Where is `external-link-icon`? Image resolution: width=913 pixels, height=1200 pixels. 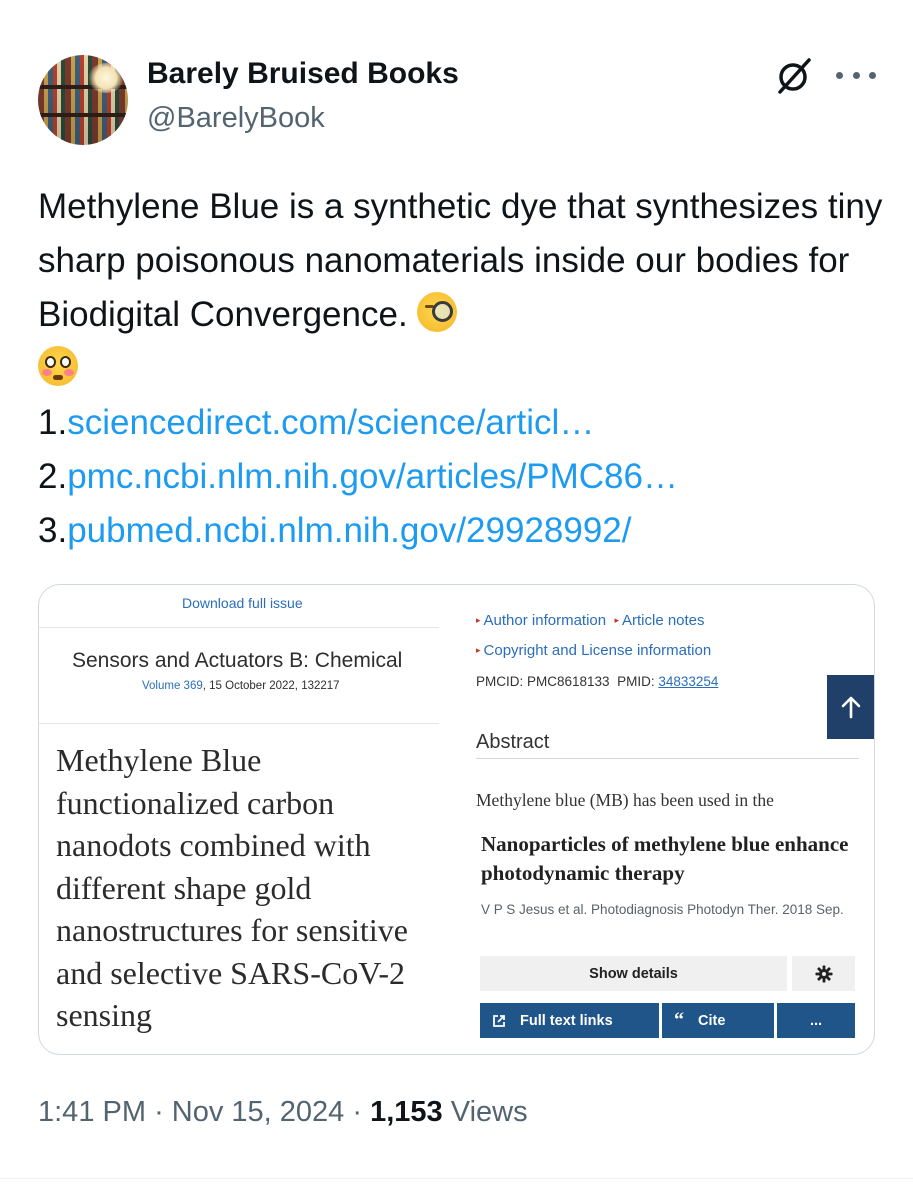
external-link-icon is located at coordinates (499, 1020).